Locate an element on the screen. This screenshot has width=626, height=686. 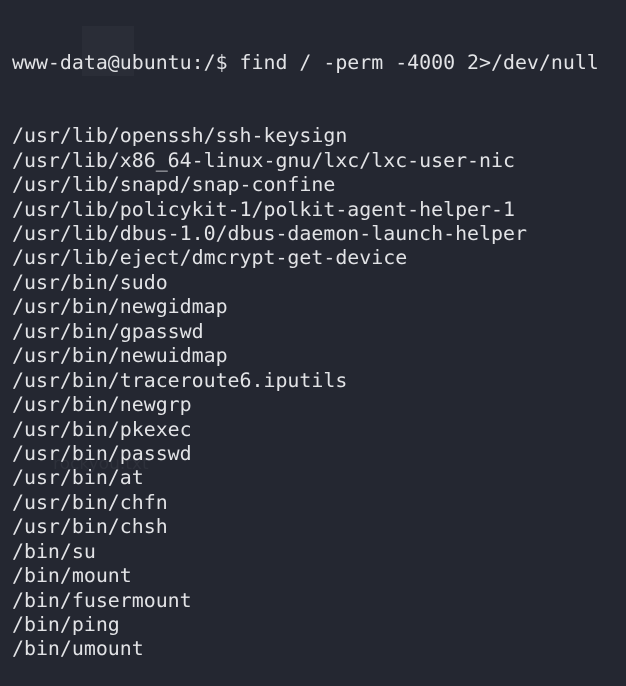
output-line: /usr/lib/snapd/snap-confine is located at coordinates (174, 185).